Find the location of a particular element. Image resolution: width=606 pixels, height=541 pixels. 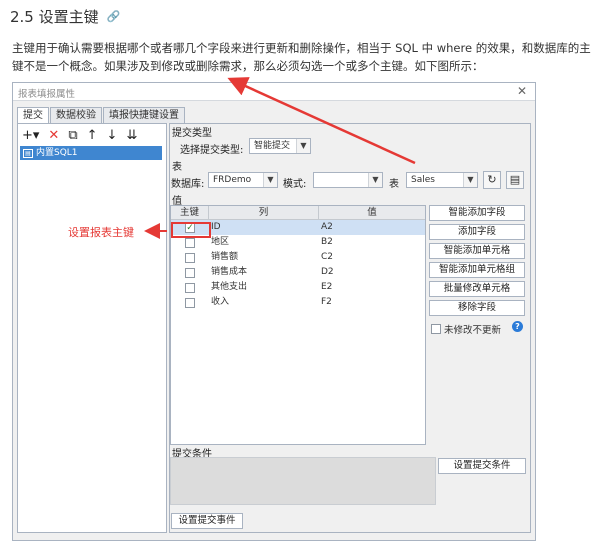

set-condition-button: 设置提交条件 is located at coordinates (482, 466).